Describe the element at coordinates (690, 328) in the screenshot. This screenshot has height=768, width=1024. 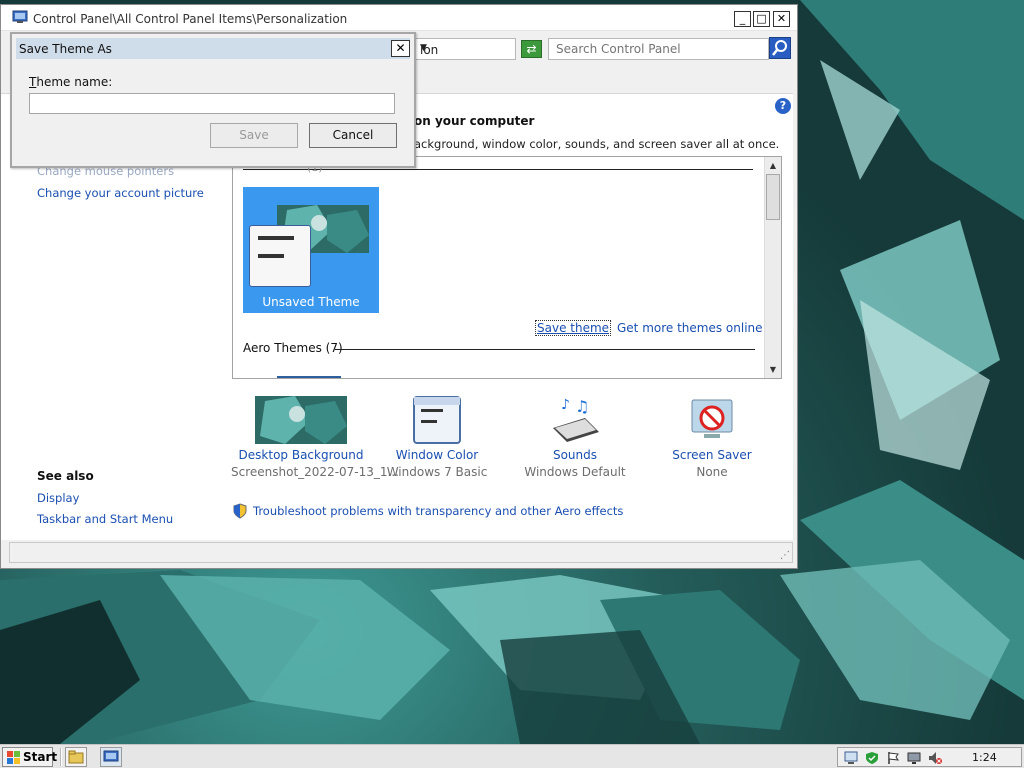
I see `get-more-themes-link: Get more themes online` at that location.